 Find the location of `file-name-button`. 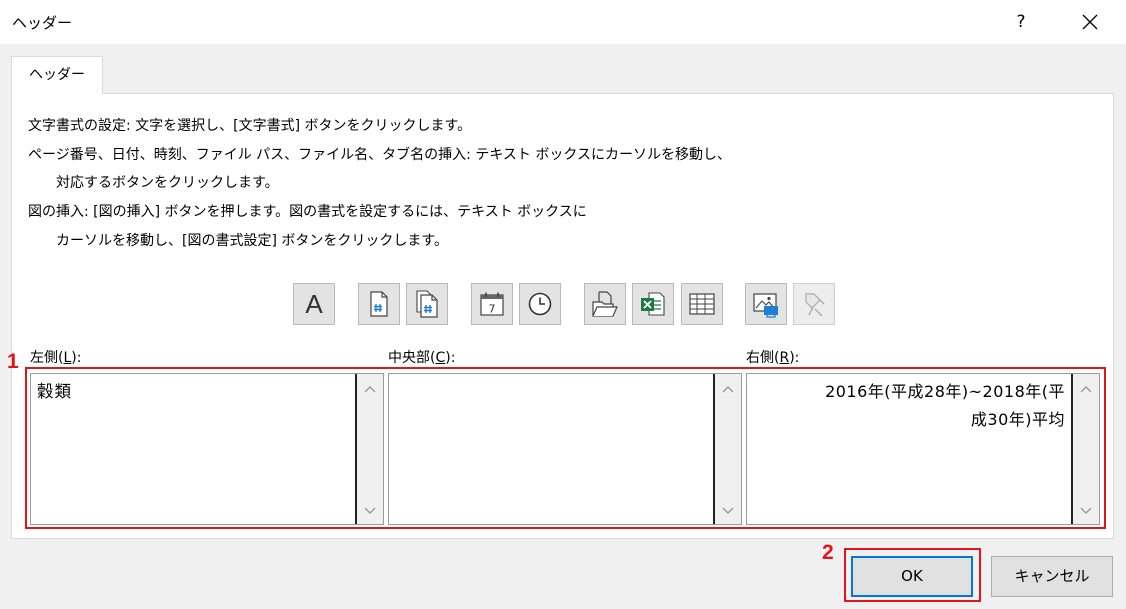

file-name-button is located at coordinates (653, 304).